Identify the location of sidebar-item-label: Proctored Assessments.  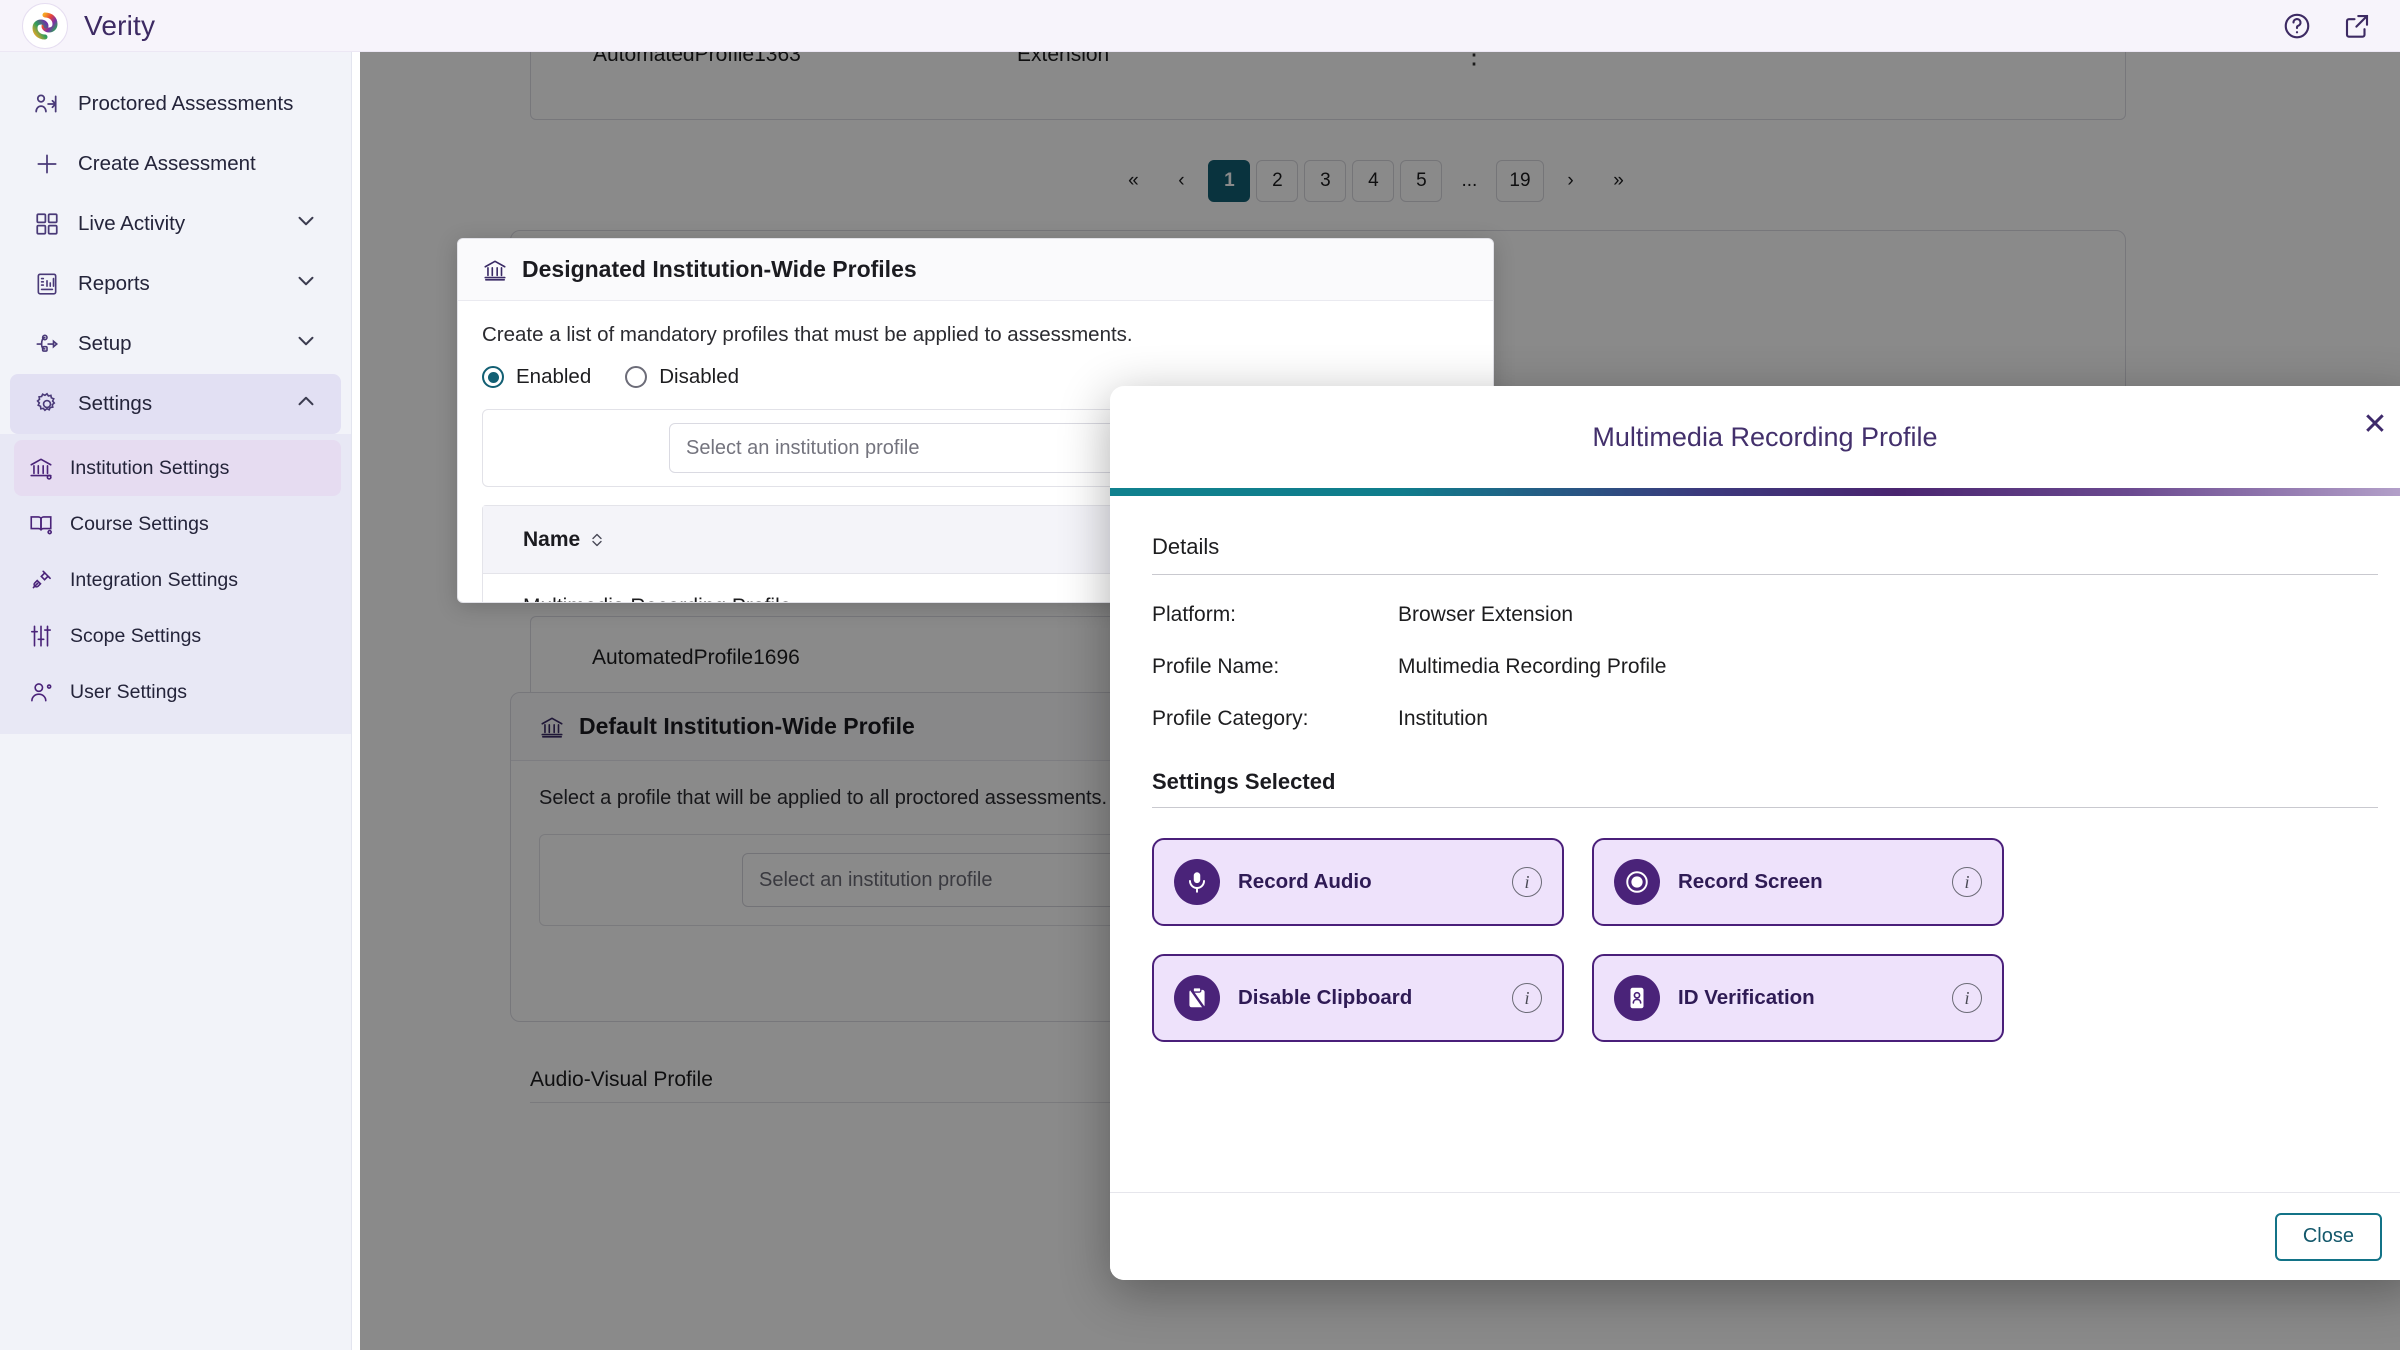
(186, 103).